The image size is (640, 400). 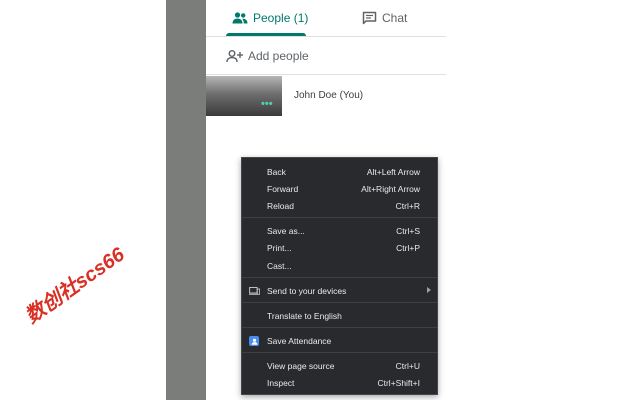 I want to click on menu-item-label: View page source, so click(x=301, y=366).